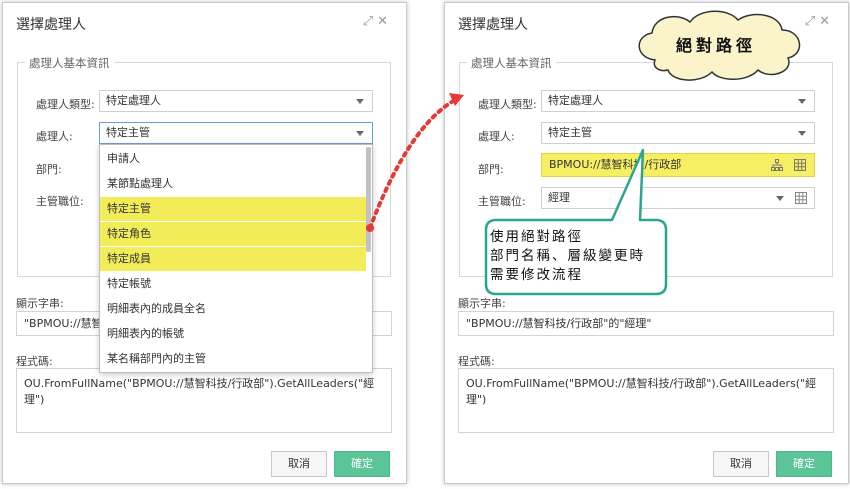 The height and width of the screenshot is (489, 850). I want to click on arrow-origin-dot, so click(370, 228).